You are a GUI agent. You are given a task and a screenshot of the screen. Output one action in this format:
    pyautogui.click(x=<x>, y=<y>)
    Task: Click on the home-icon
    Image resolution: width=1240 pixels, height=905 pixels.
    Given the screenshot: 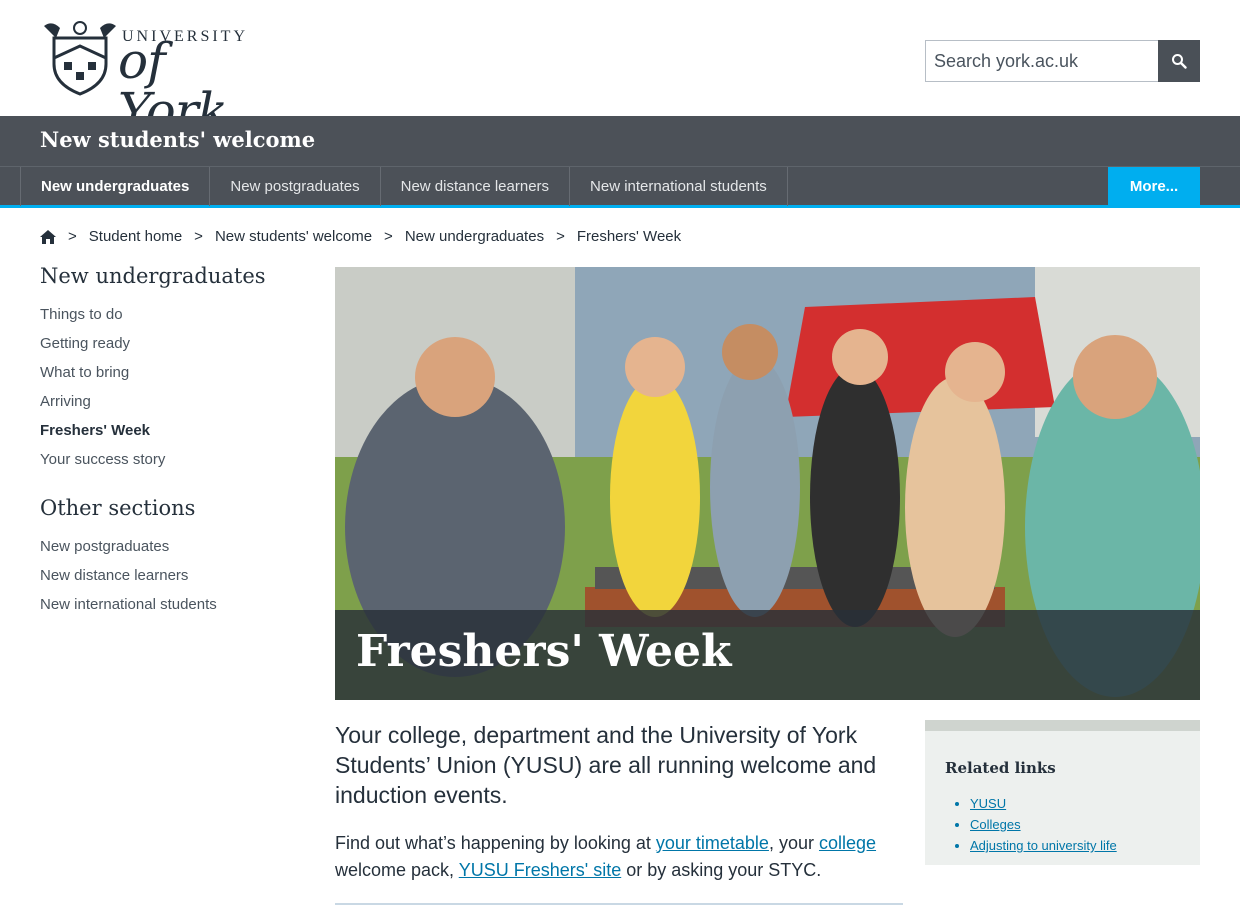 What is the action you would take?
    pyautogui.click(x=48, y=236)
    